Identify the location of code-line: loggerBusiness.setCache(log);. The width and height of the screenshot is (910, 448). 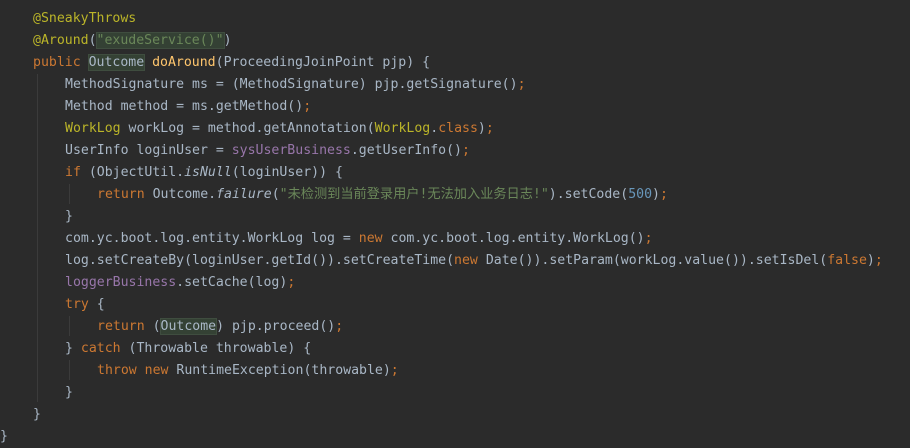
(180, 283).